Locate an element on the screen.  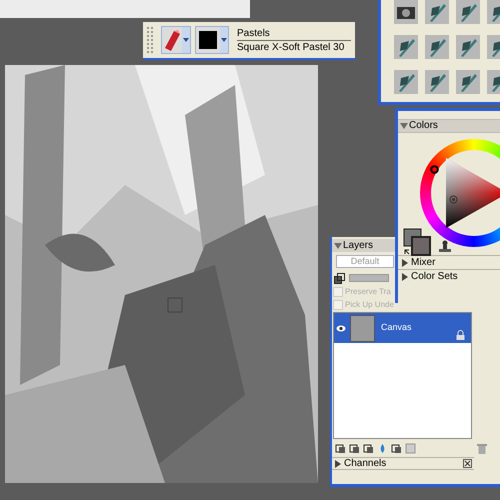
camera-icon is located at coordinates (406, 12).